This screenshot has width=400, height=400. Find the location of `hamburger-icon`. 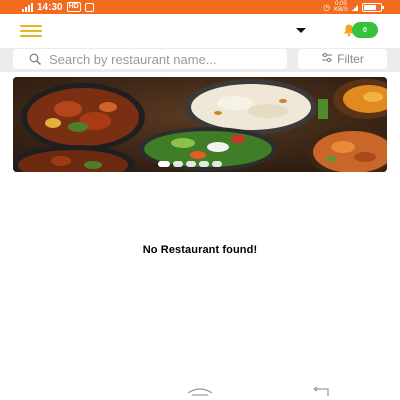

hamburger-icon is located at coordinates (31, 31).